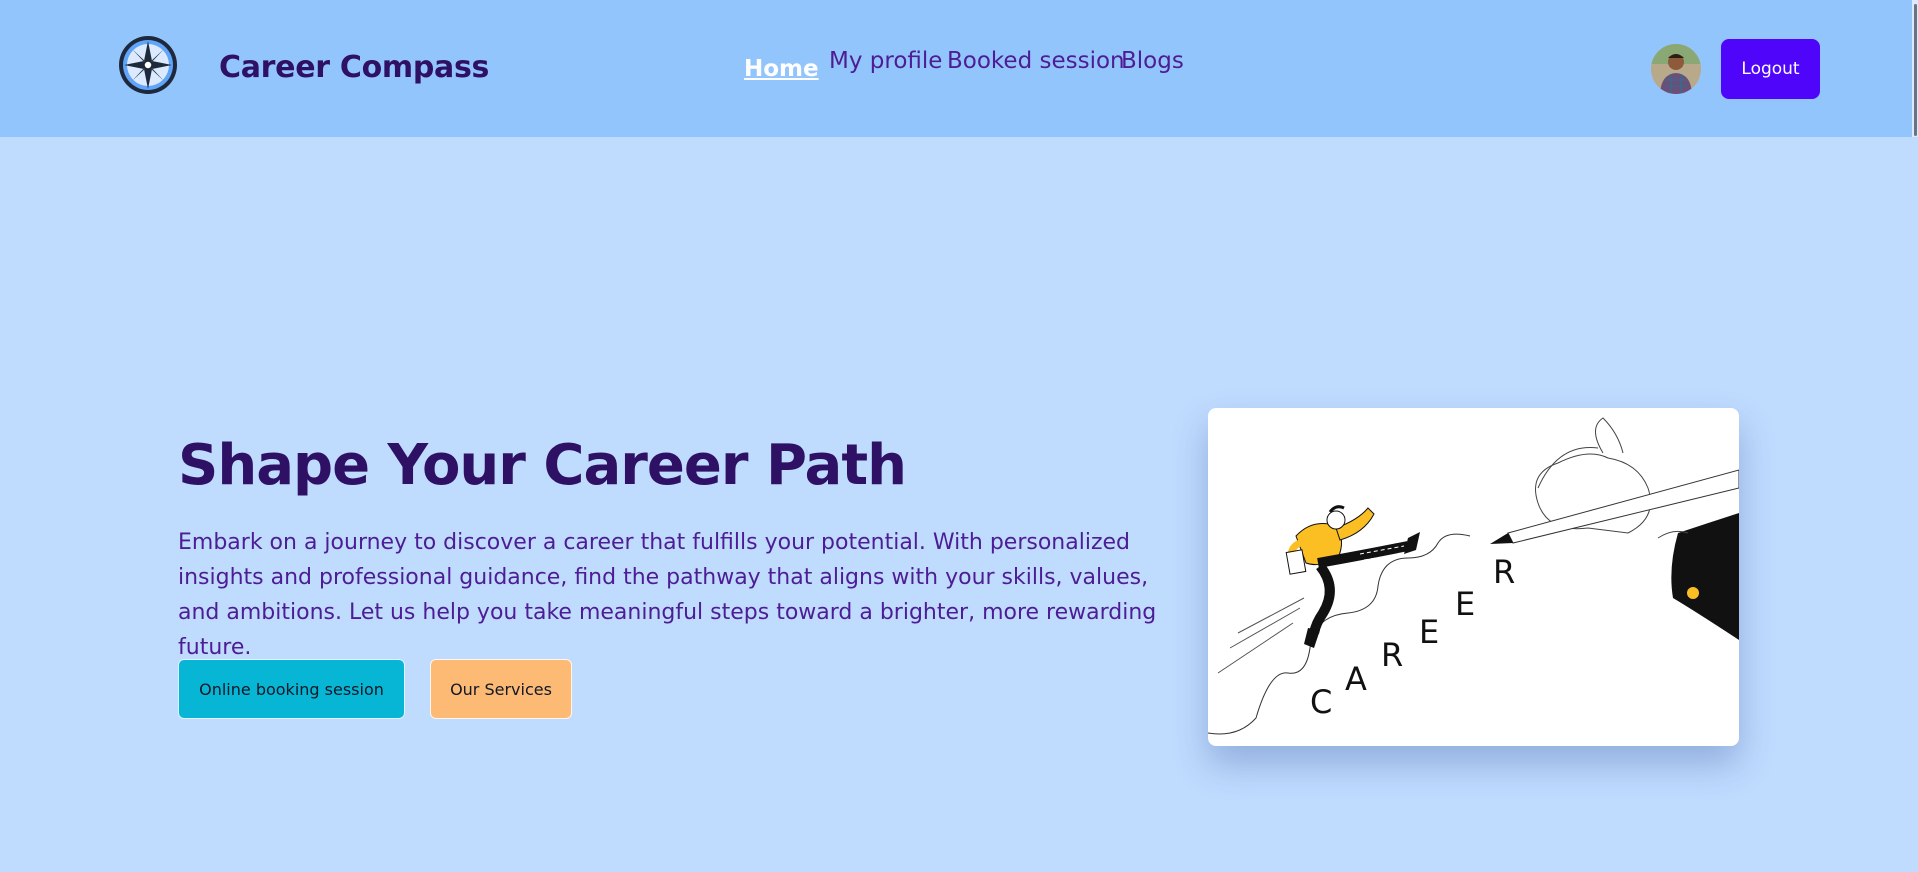 The height and width of the screenshot is (872, 1918). I want to click on illustration-letter-r: R, so click(1392, 655).